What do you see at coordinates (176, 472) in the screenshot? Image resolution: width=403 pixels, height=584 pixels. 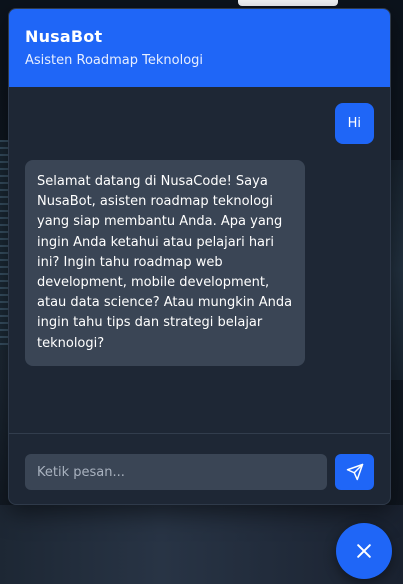 I see `message-input` at bounding box center [176, 472].